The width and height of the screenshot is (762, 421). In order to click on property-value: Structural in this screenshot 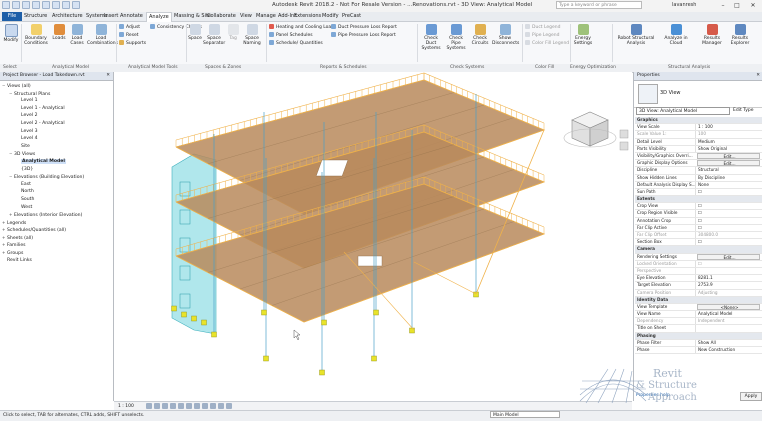, I will do `click(728, 170)`.